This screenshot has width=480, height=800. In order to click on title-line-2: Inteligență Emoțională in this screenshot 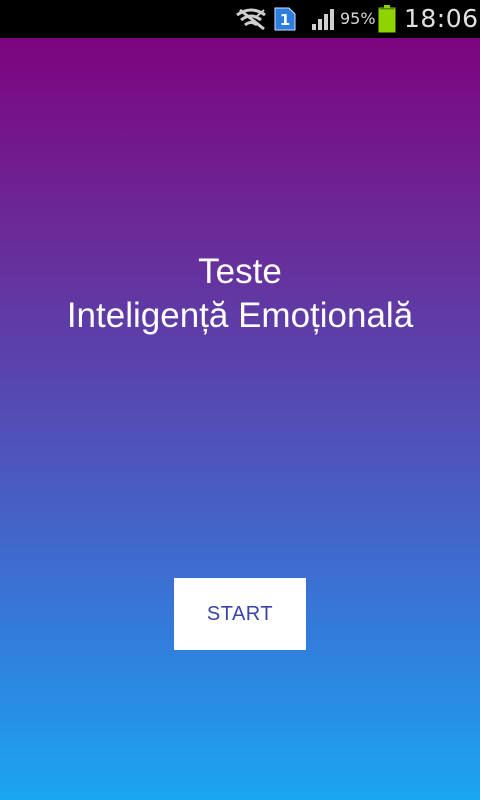, I will do `click(240, 315)`.